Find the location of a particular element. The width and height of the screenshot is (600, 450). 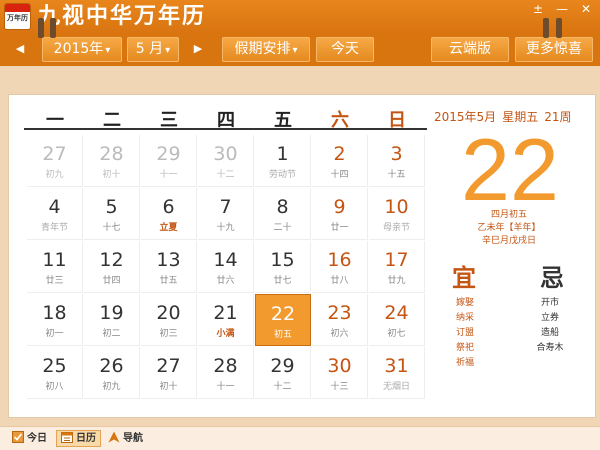

day-cell: 20 初三 is located at coordinates (169, 320).